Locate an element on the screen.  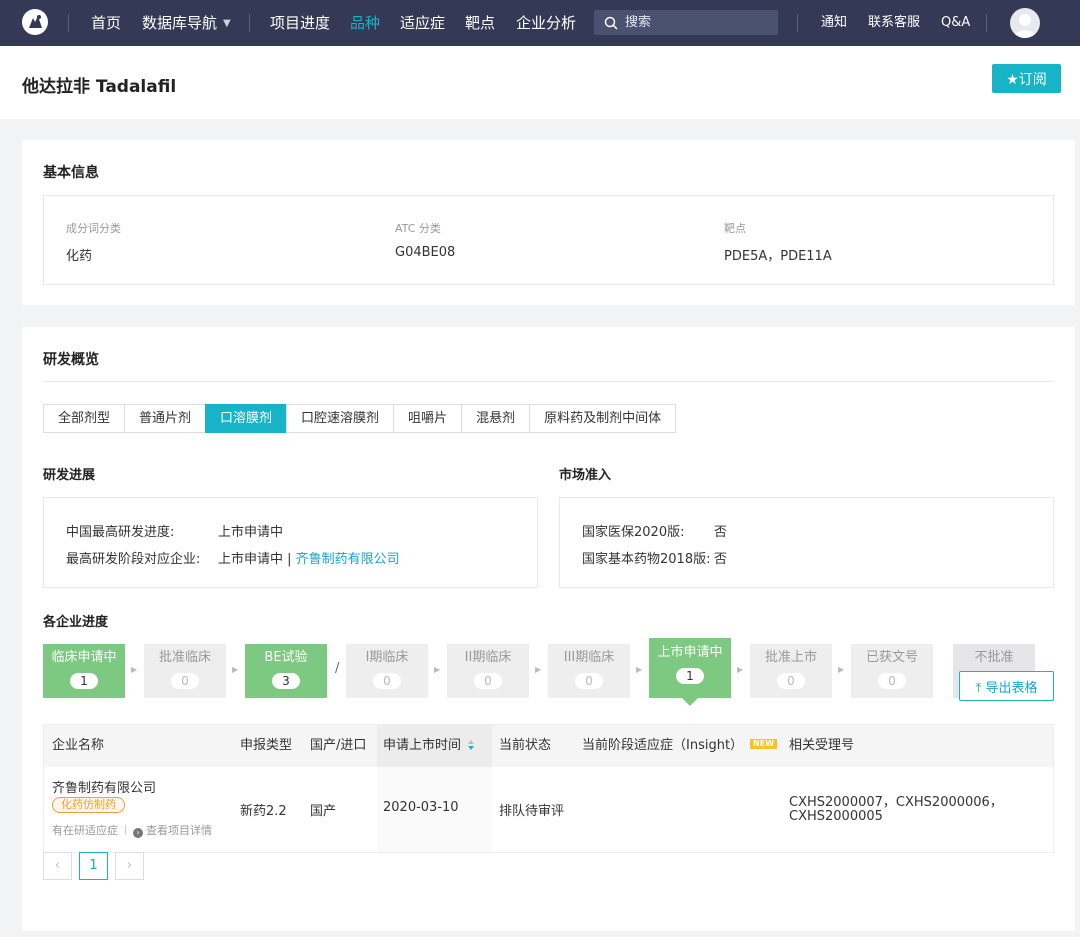
nav-company-analysis: 企业分析 is located at coordinates (546, 23).